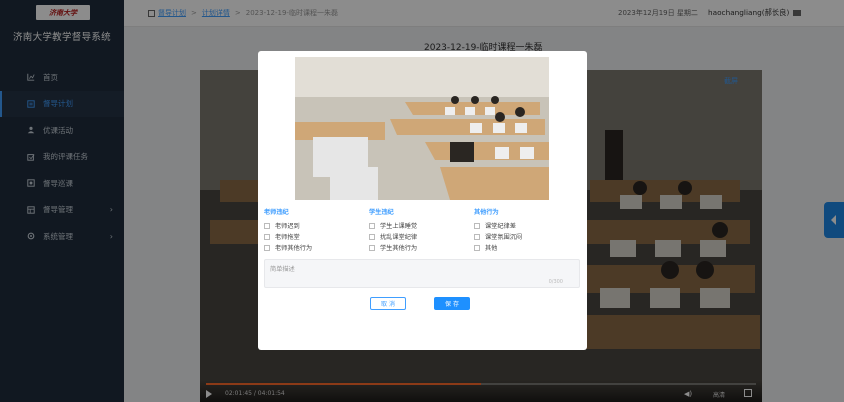  I want to click on option-label: 老师迟到, so click(287, 226).